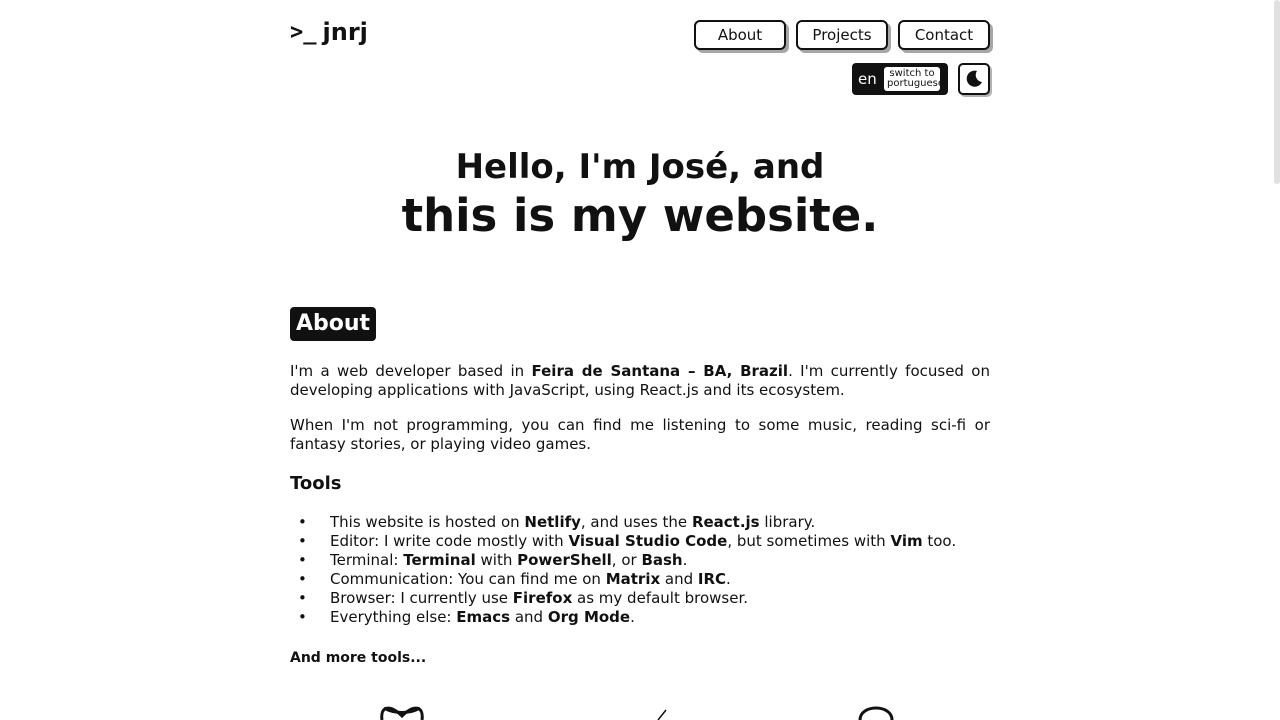 Image resolution: width=1280 pixels, height=720 pixels. I want to click on about-section-title: About, so click(333, 324).